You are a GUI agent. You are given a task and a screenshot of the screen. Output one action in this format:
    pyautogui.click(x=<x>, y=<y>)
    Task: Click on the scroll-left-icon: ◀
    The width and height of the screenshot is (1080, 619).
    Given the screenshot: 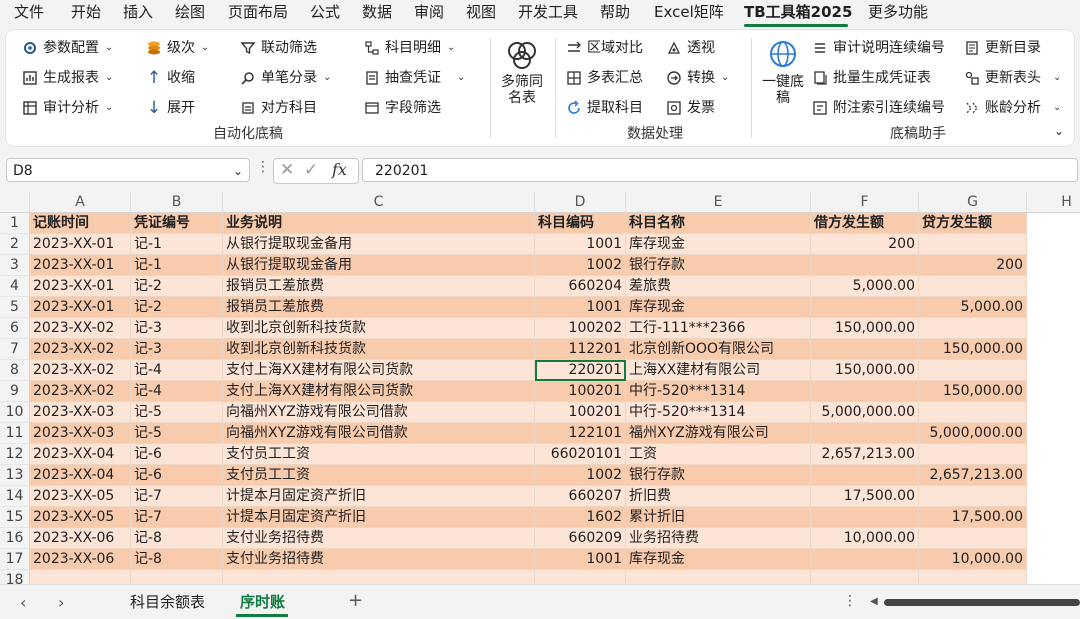 What is the action you would take?
    pyautogui.click(x=874, y=601)
    